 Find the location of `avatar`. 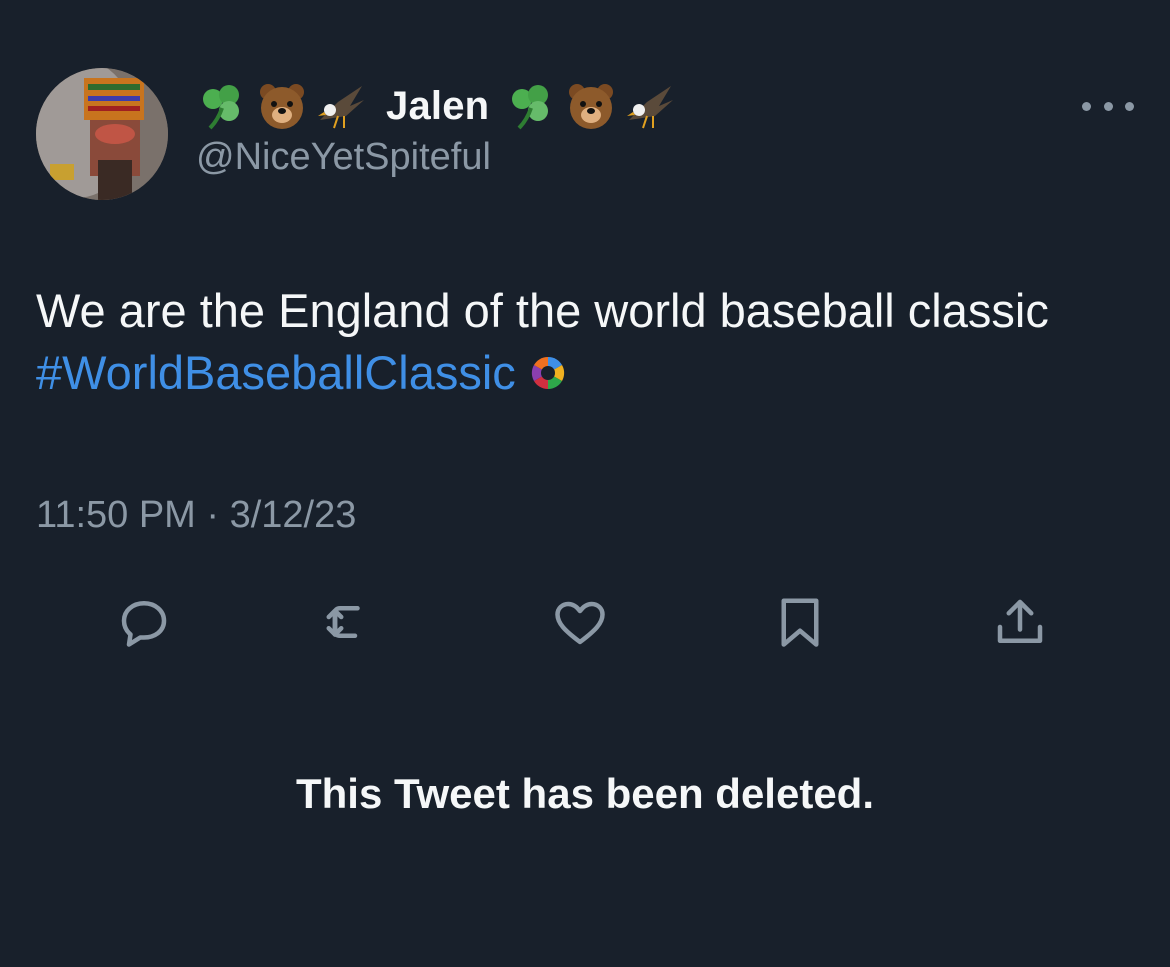

avatar is located at coordinates (102, 134).